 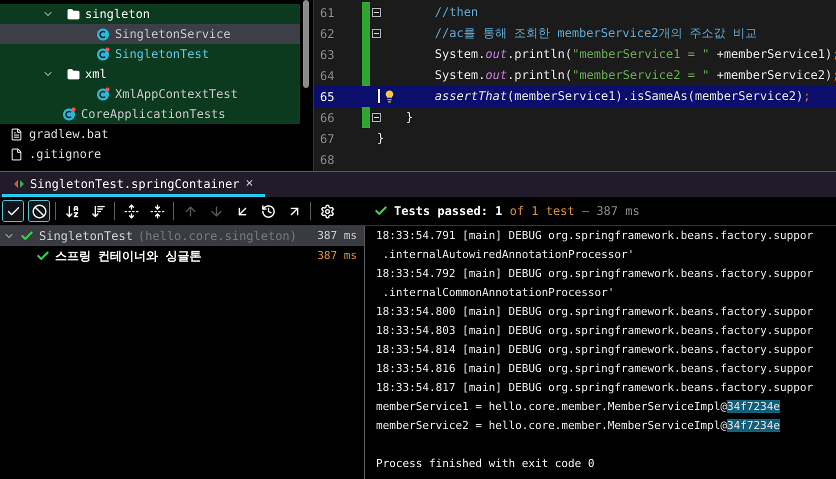 What do you see at coordinates (578, 407) in the screenshot?
I see `console-line: memberService1 = hello.core.member.MemberServiceImpl@34f7234e` at bounding box center [578, 407].